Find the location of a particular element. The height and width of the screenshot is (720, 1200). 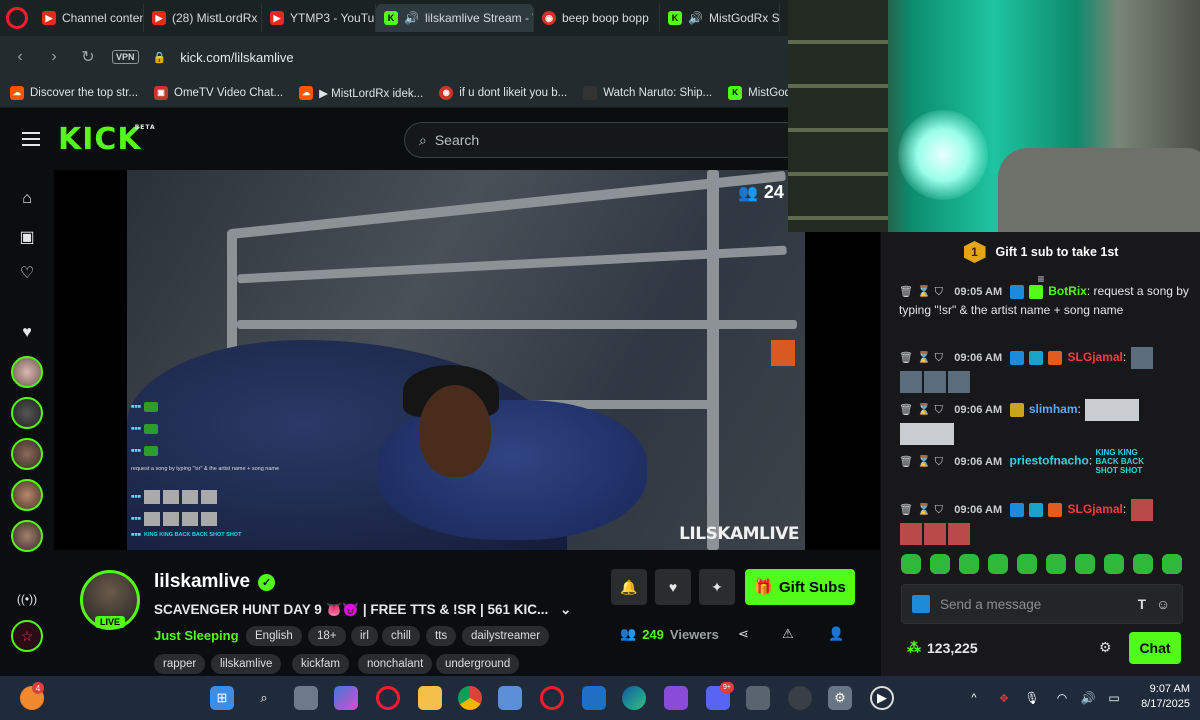

gift-leaderboard: 1 Gift 1 sub to take 1st is located at coordinates (1040, 252).